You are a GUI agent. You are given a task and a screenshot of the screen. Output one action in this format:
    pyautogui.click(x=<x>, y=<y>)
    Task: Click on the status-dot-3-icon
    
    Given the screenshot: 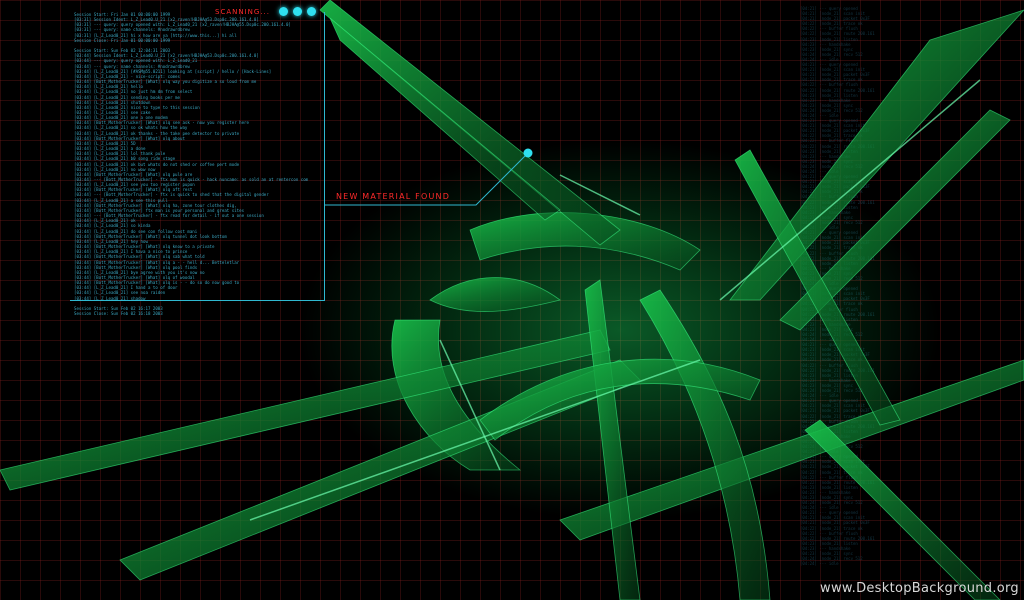 What is the action you would take?
    pyautogui.click(x=311, y=11)
    